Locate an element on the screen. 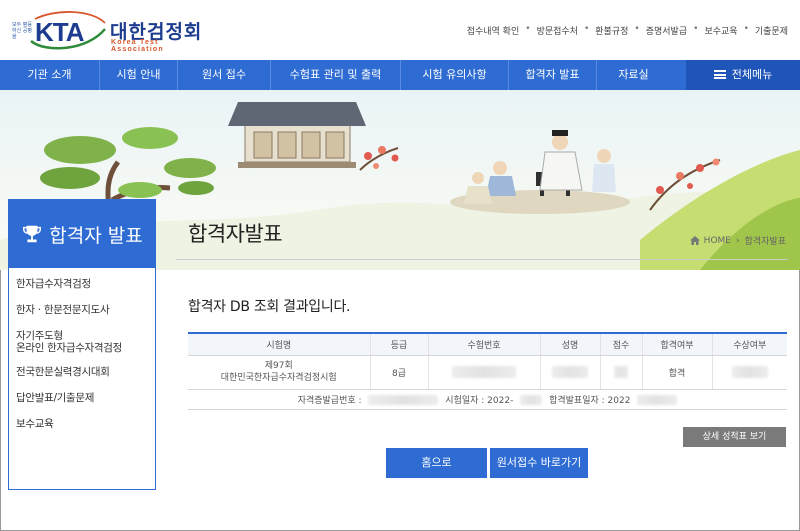 The width and height of the screenshot is (800, 531). page-title: 합격자발표 is located at coordinates (235, 234).